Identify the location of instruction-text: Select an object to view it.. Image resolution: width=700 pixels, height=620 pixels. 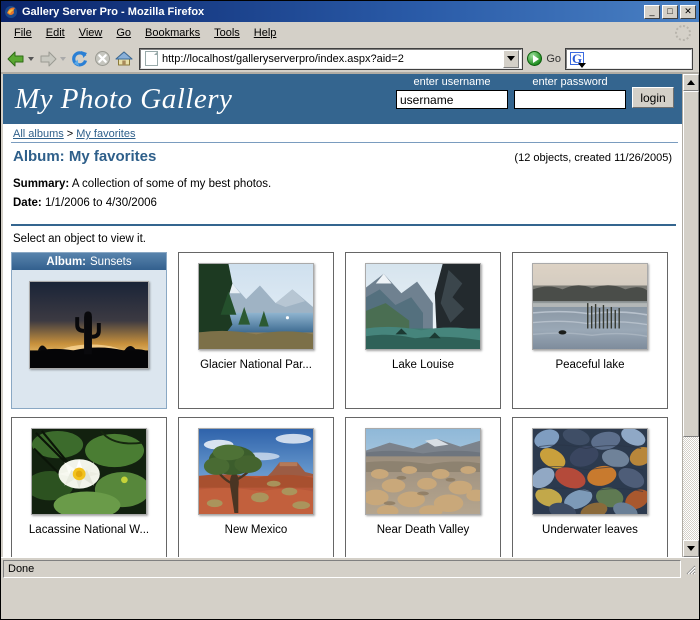
(342, 239).